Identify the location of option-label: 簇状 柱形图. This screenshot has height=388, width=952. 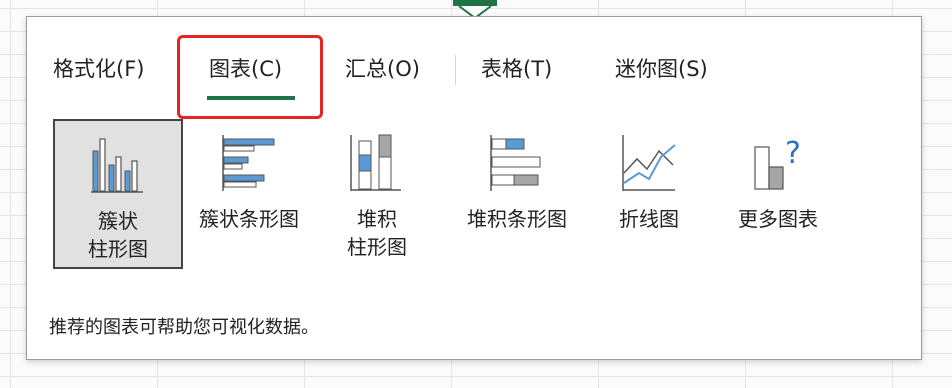
(118, 235).